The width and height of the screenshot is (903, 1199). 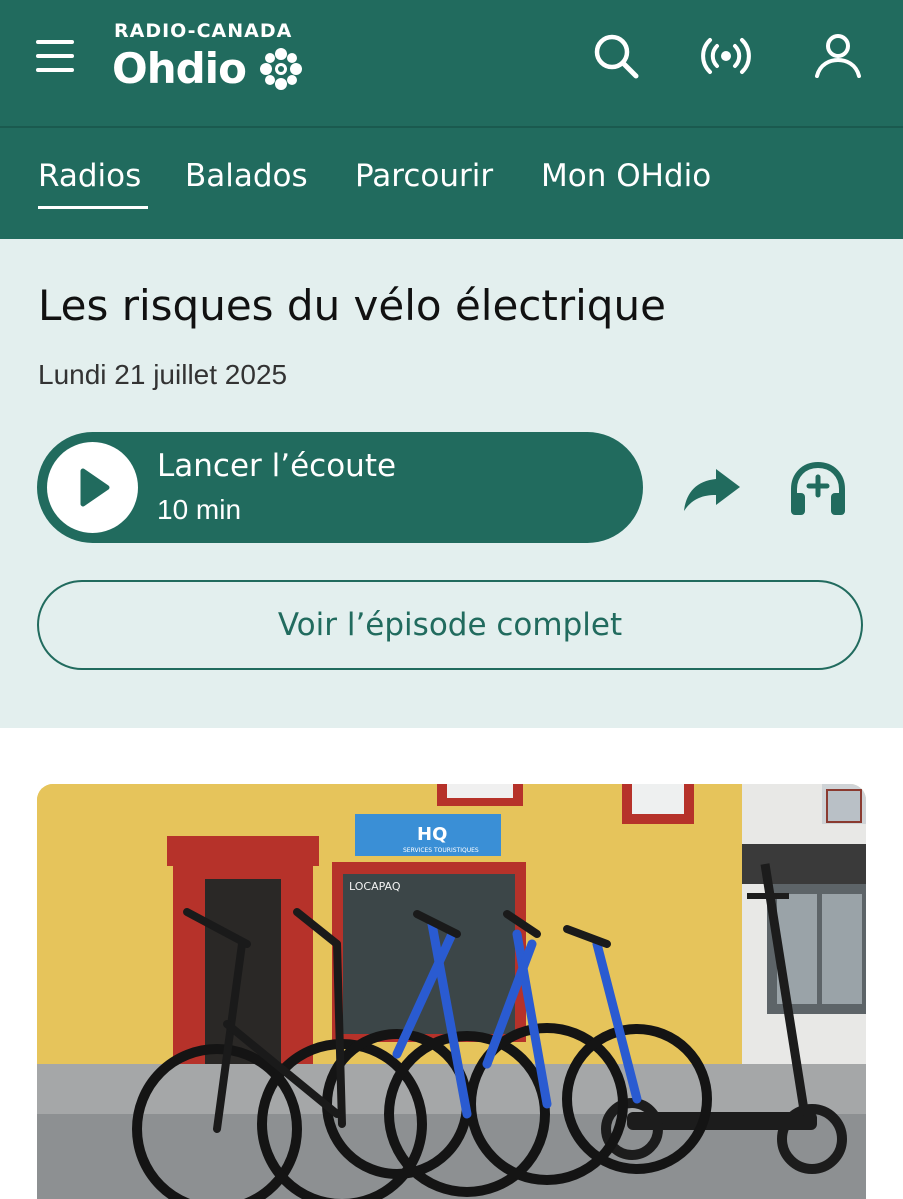 What do you see at coordinates (199, 509) in the screenshot?
I see `episode-duration: 10 min` at bounding box center [199, 509].